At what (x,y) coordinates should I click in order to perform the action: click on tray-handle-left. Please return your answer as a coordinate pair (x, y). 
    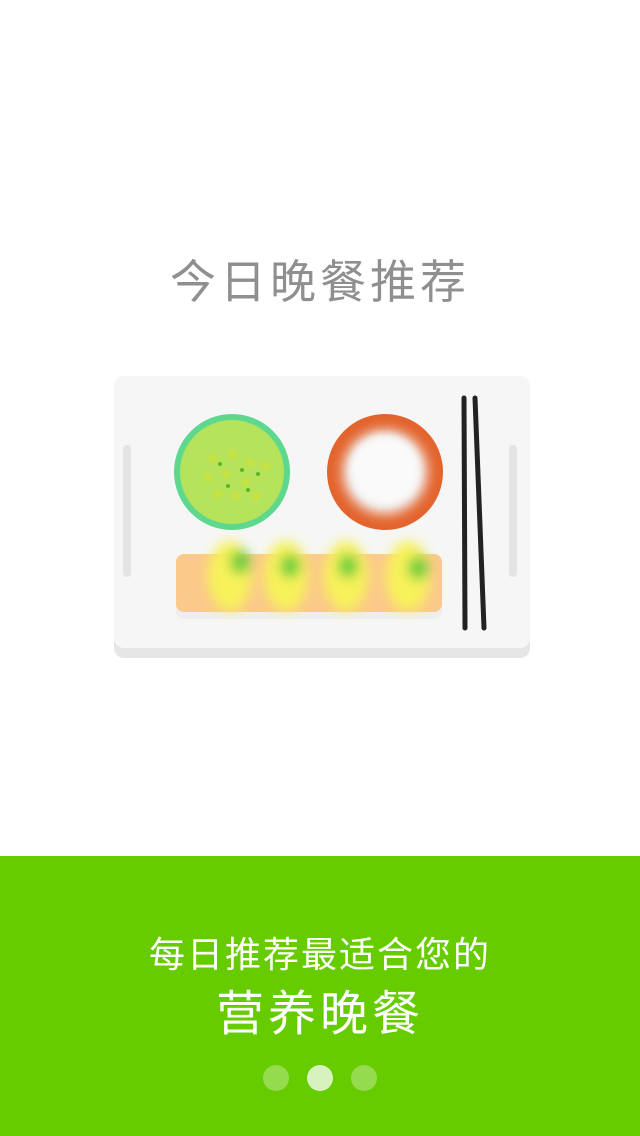
    Looking at the image, I should click on (127, 511).